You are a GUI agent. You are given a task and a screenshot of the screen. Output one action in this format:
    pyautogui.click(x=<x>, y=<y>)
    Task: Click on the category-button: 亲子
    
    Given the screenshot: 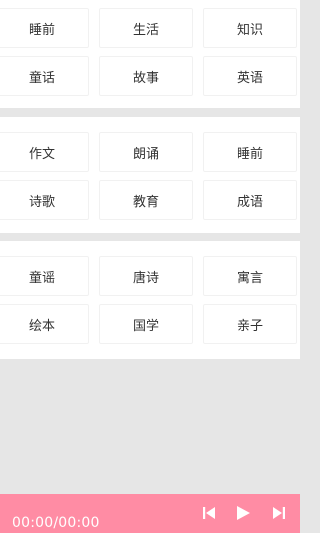 What is the action you would take?
    pyautogui.click(x=250, y=324)
    